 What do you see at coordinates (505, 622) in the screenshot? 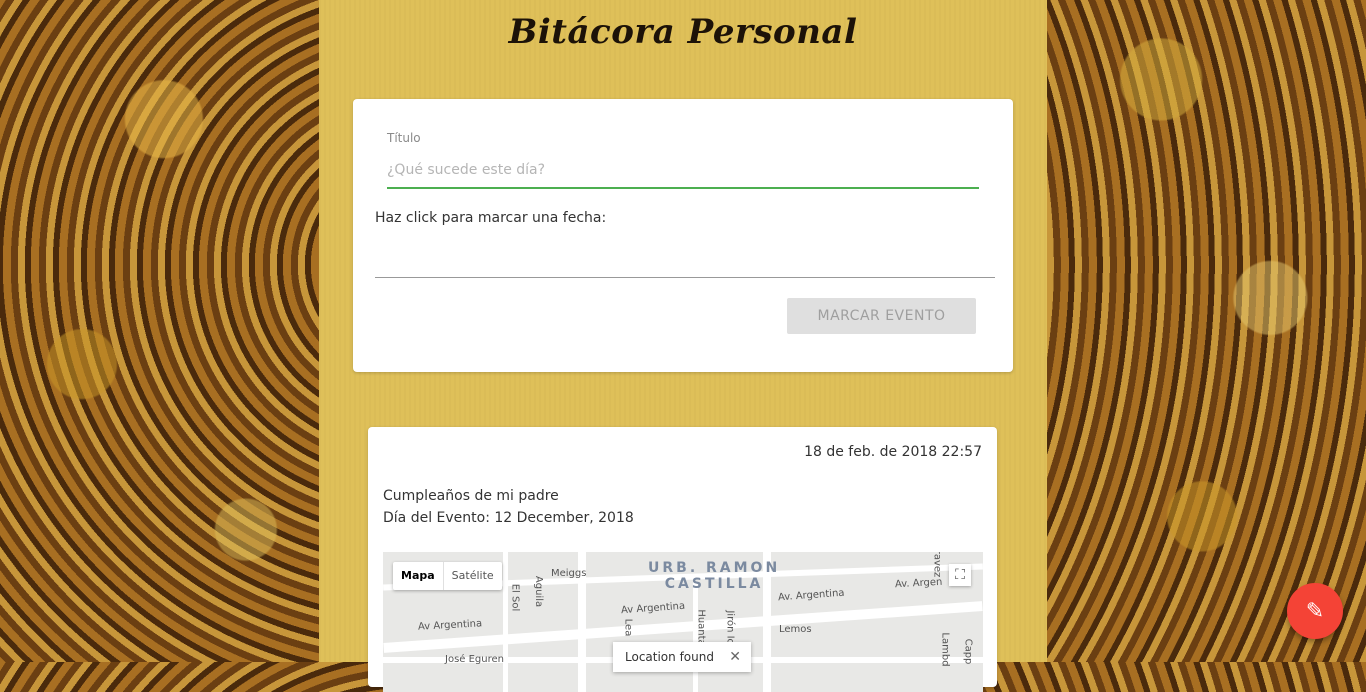
I see `road` at bounding box center [505, 622].